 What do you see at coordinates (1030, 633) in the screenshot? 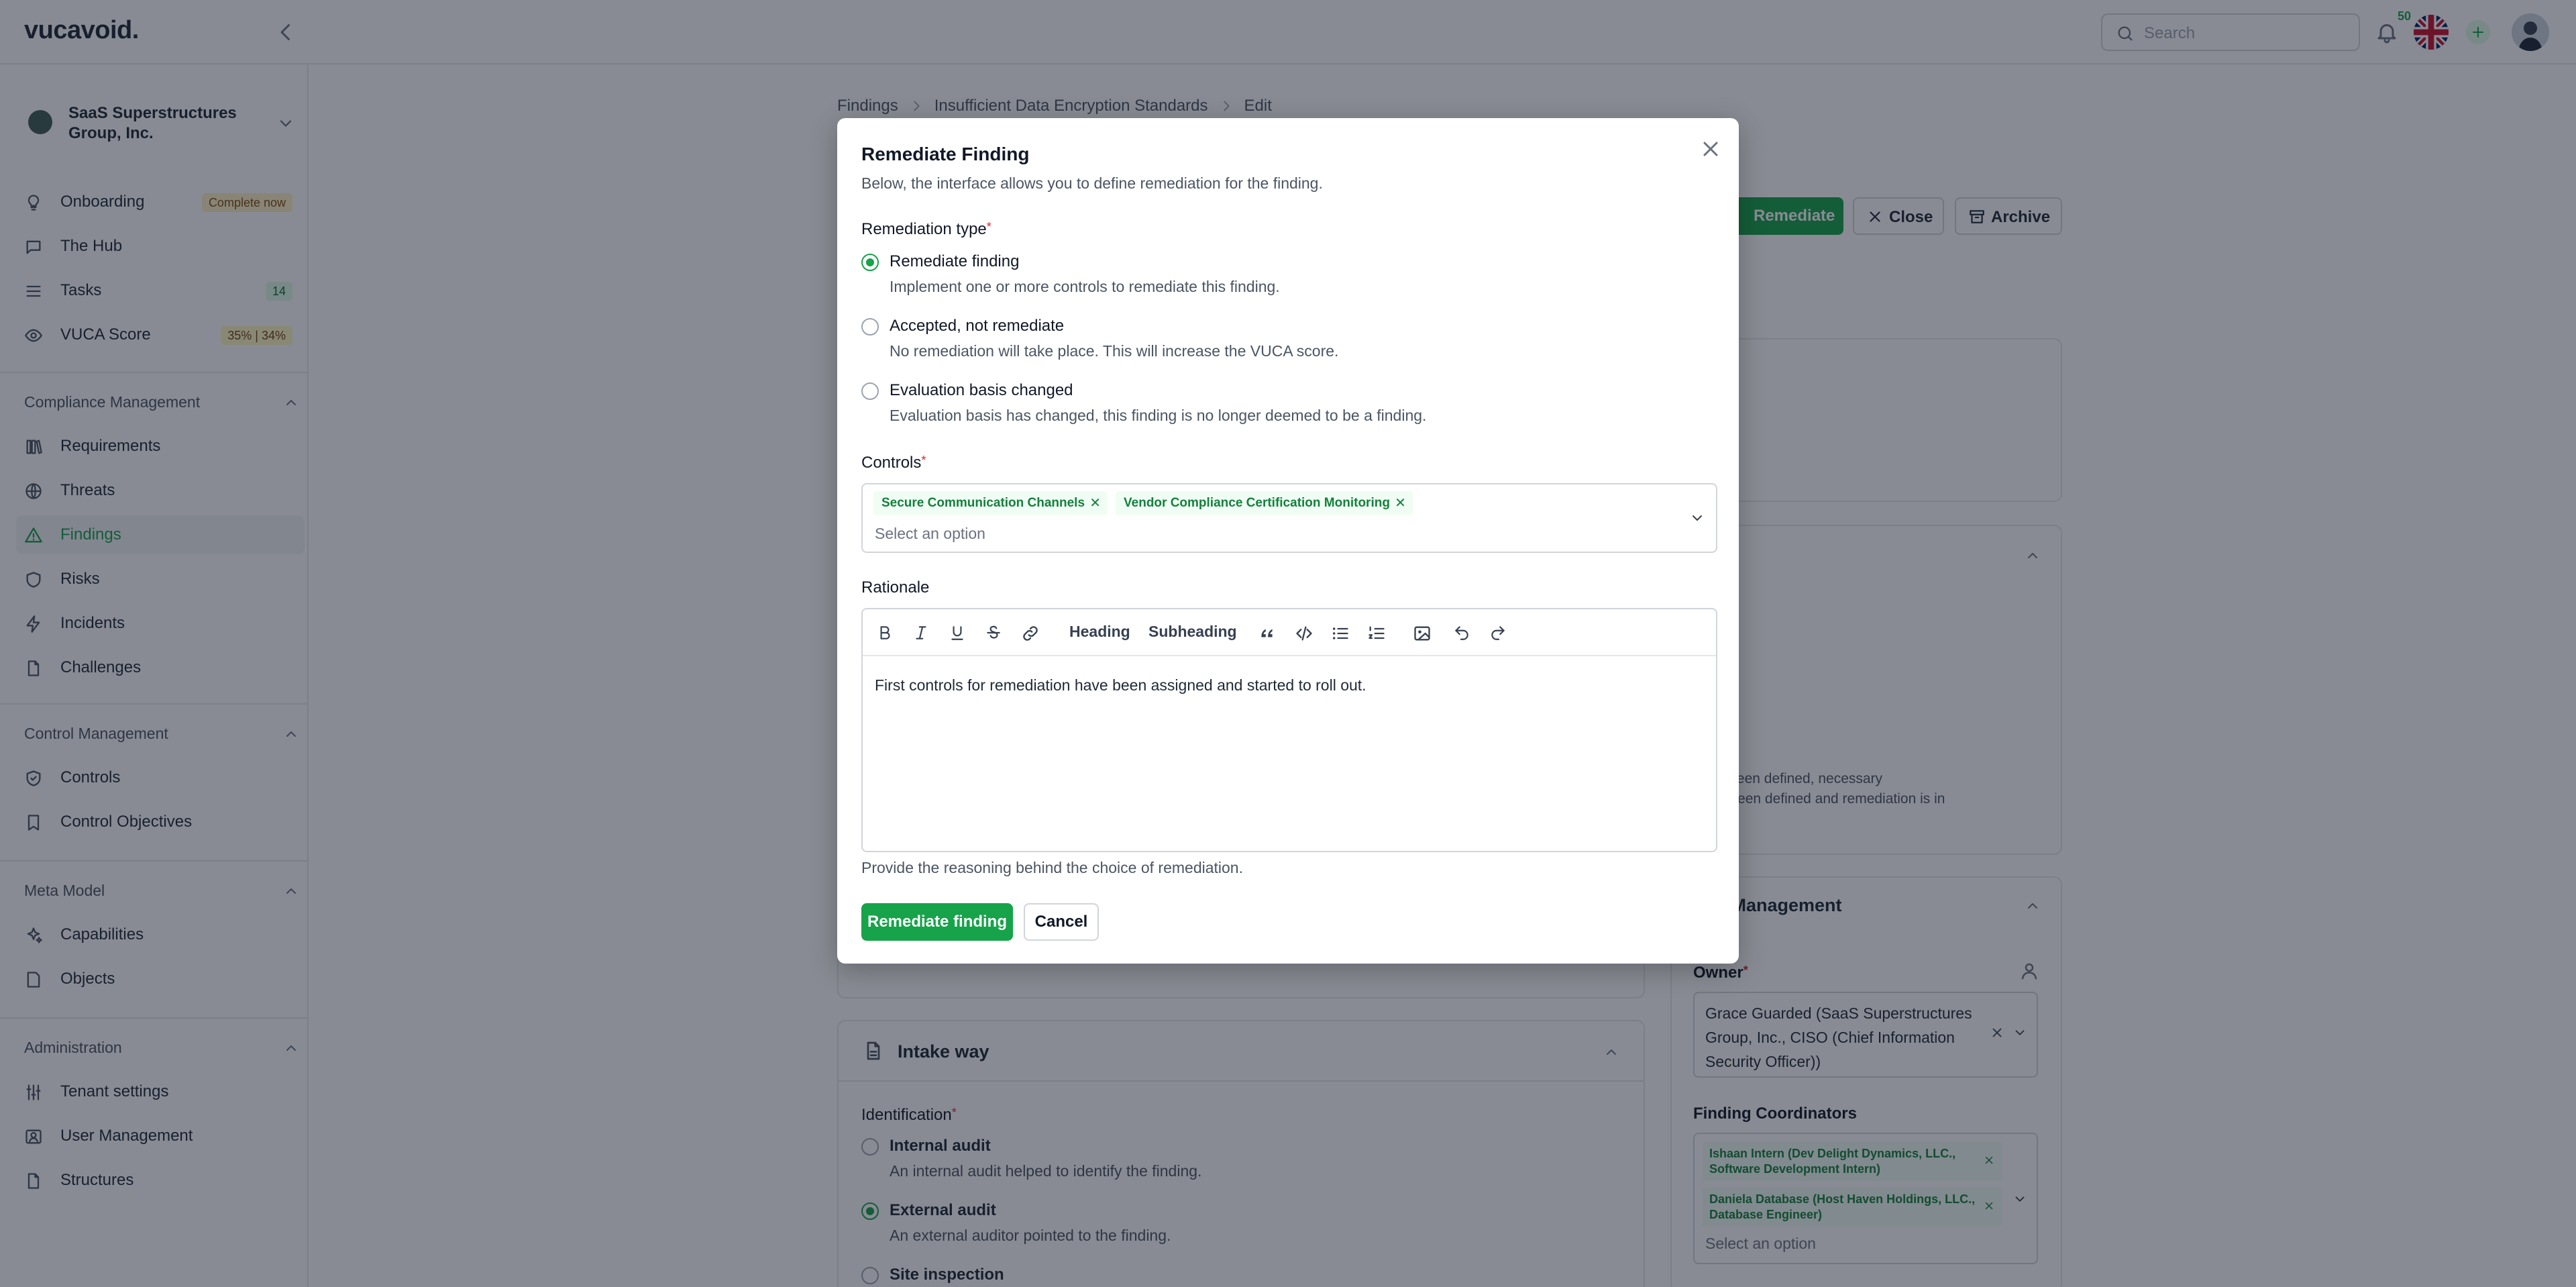
I see `link-icon` at bounding box center [1030, 633].